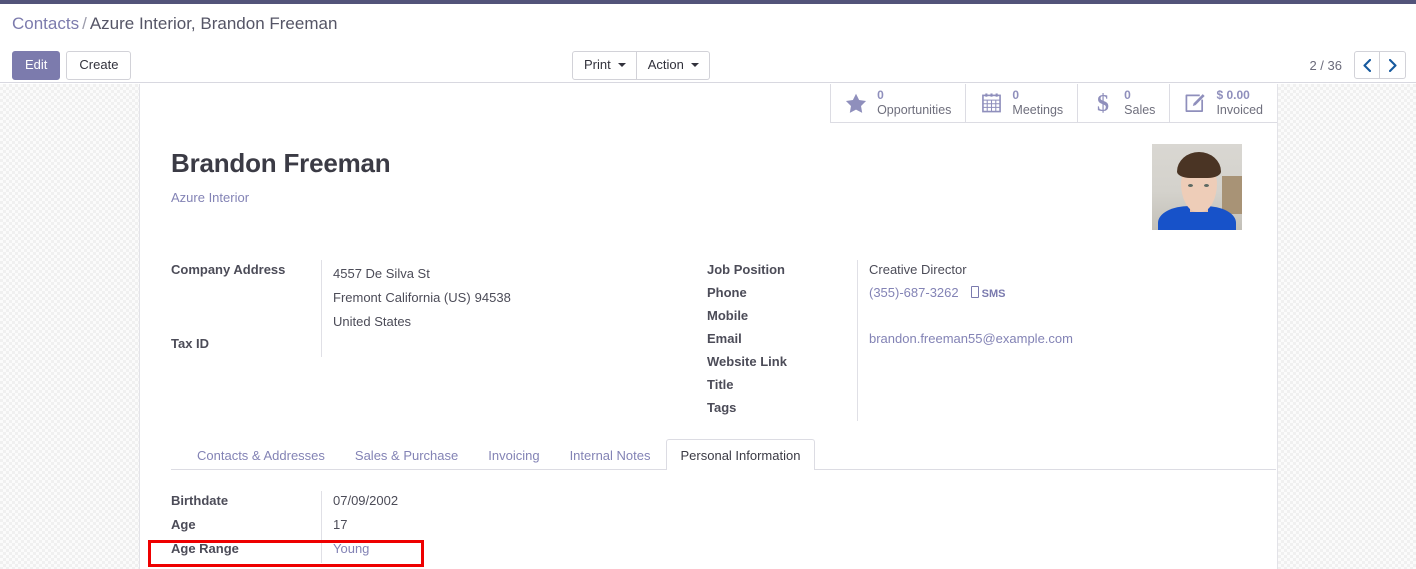 This screenshot has width=1416, height=569. Describe the element at coordinates (428, 297) in the screenshot. I see `address-state: California (US)` at that location.